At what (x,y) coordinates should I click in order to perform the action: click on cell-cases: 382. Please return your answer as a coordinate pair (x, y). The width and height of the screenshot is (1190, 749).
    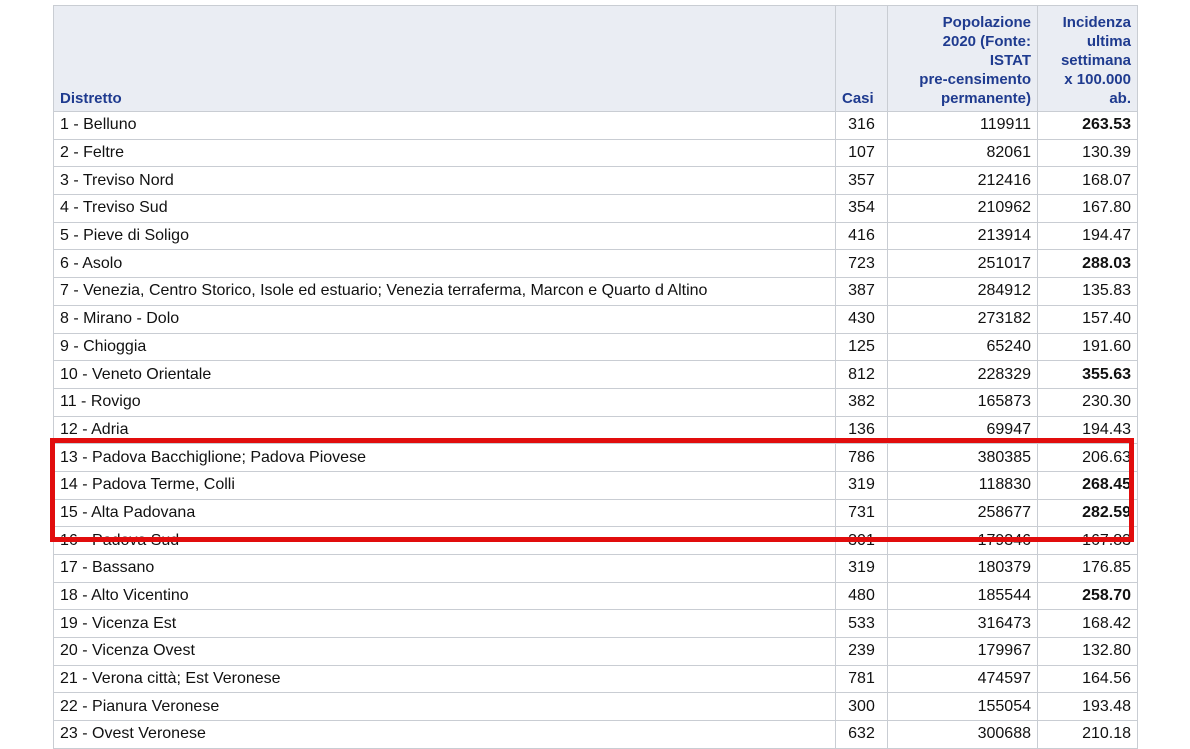
    Looking at the image, I should click on (861, 402).